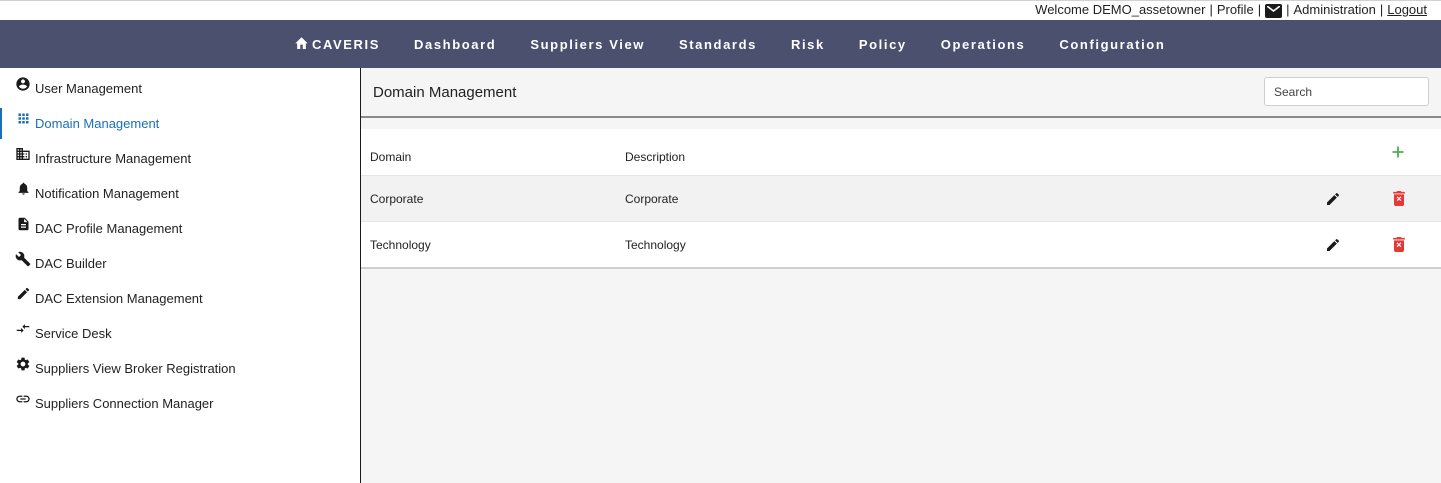 This screenshot has width=1441, height=483. I want to click on sidebar-item-label: Notification Management, so click(107, 193).